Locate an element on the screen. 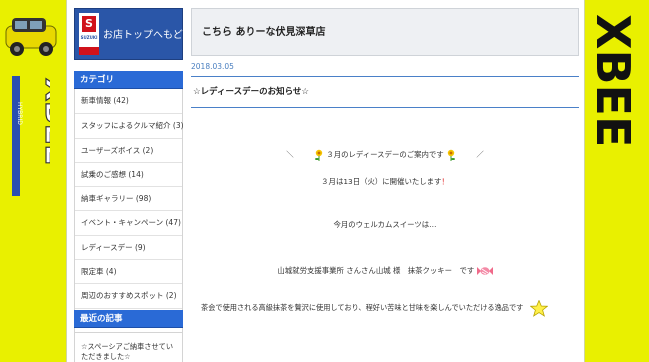 This screenshot has height=362, width=649. category-item-delivery-gallery: 納車ギャラリー (98) is located at coordinates (128, 198).